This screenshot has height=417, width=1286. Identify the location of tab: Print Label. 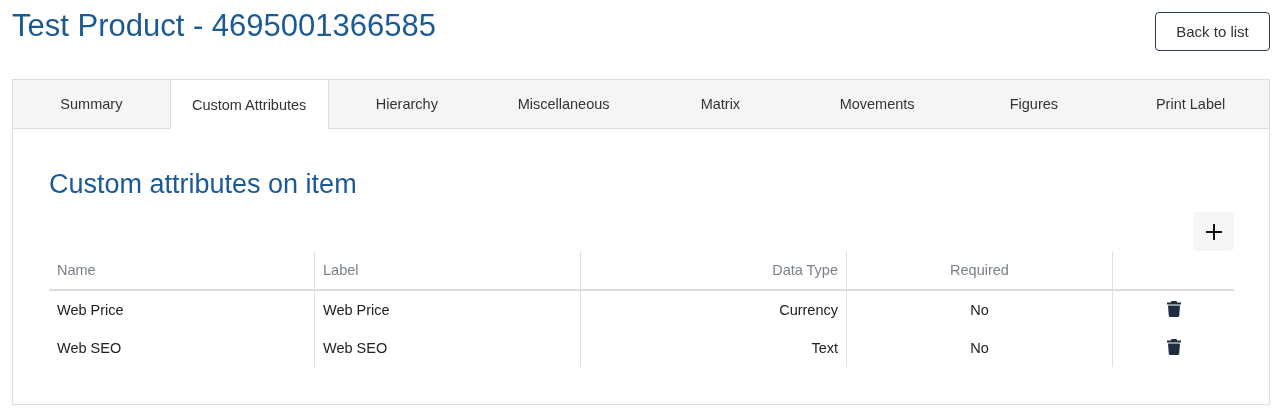
(1190, 104).